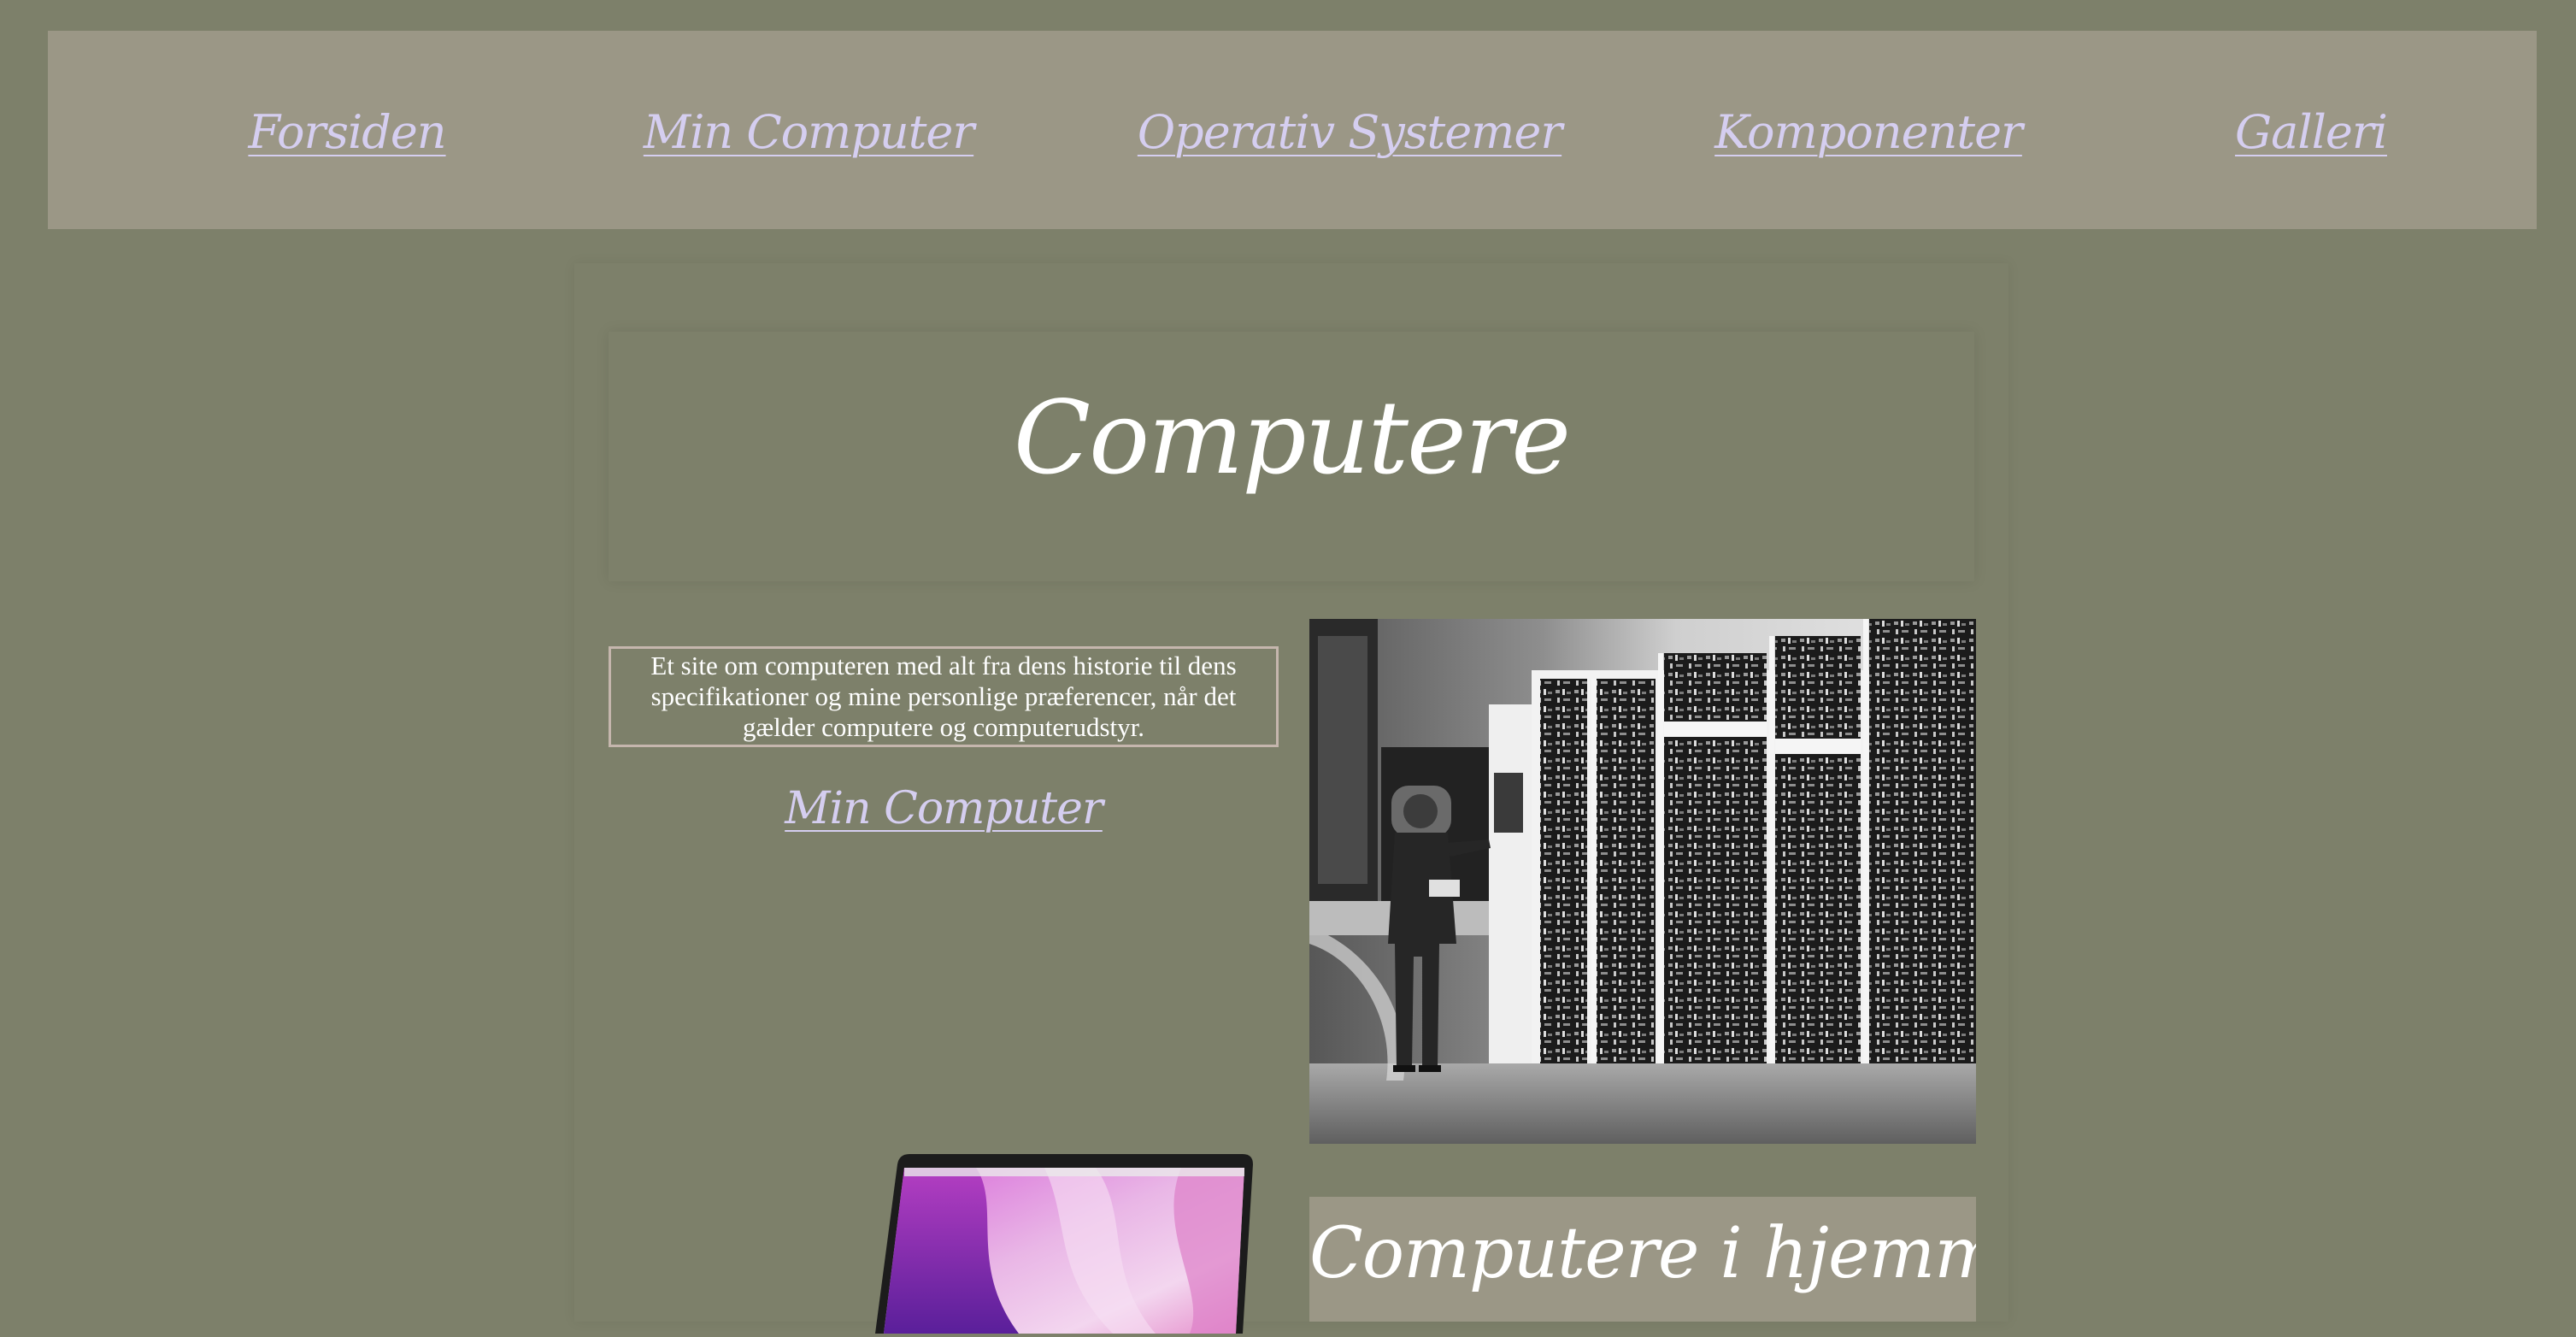 The height and width of the screenshot is (1337, 2576). Describe the element at coordinates (1642, 1253) in the screenshot. I see `section-title: Computere i hjemmet` at that location.